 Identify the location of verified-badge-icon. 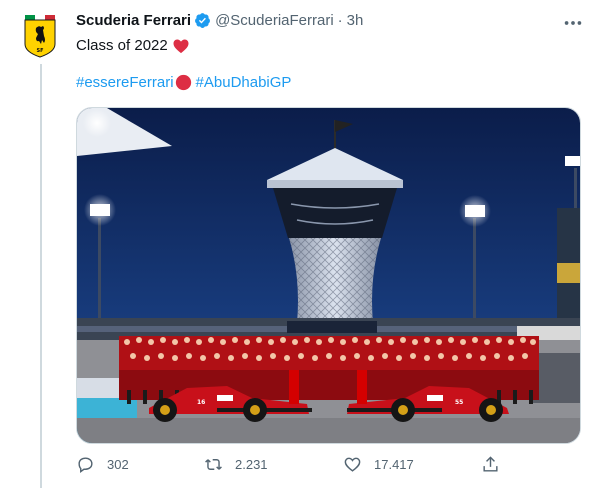
(202, 20).